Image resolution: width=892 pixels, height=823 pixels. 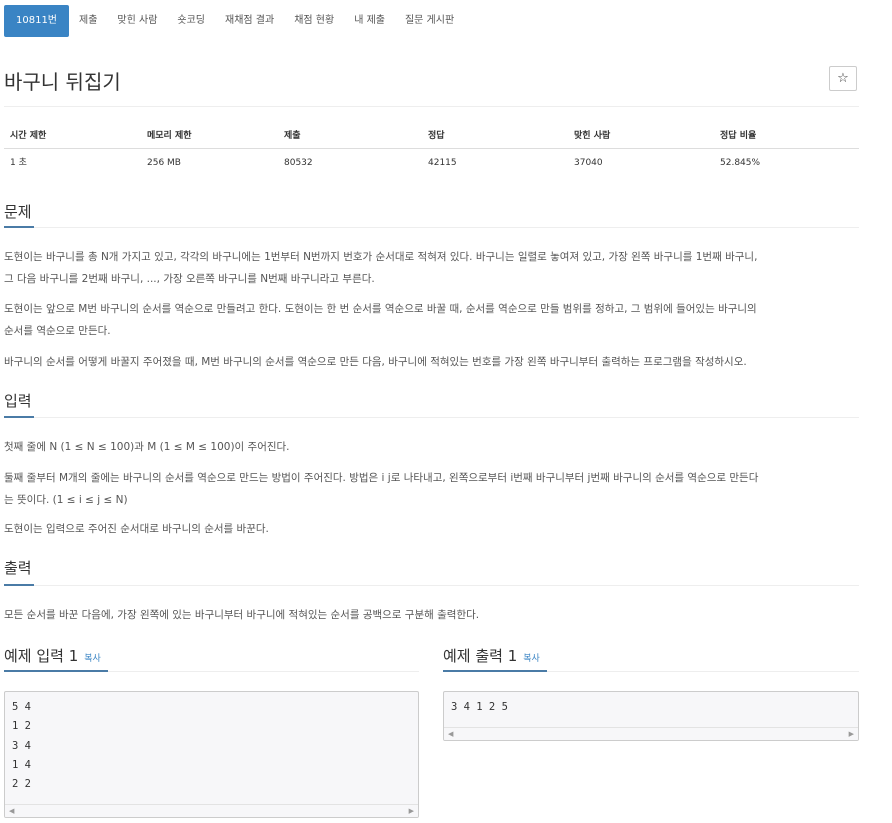 I want to click on text-line: 순서를 역순으로 만든다., so click(x=57, y=331).